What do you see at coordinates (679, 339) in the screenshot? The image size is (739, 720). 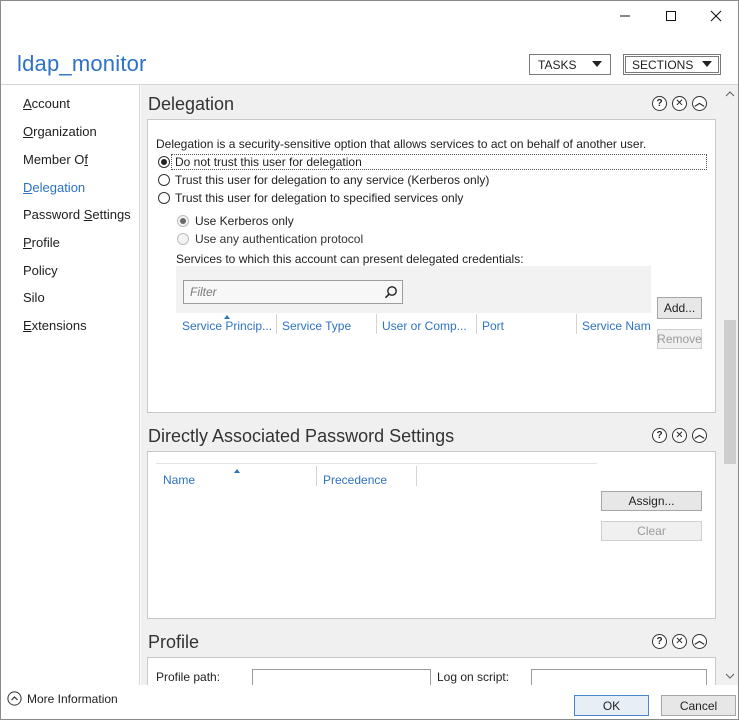 I see `remove-service-button: Remove` at bounding box center [679, 339].